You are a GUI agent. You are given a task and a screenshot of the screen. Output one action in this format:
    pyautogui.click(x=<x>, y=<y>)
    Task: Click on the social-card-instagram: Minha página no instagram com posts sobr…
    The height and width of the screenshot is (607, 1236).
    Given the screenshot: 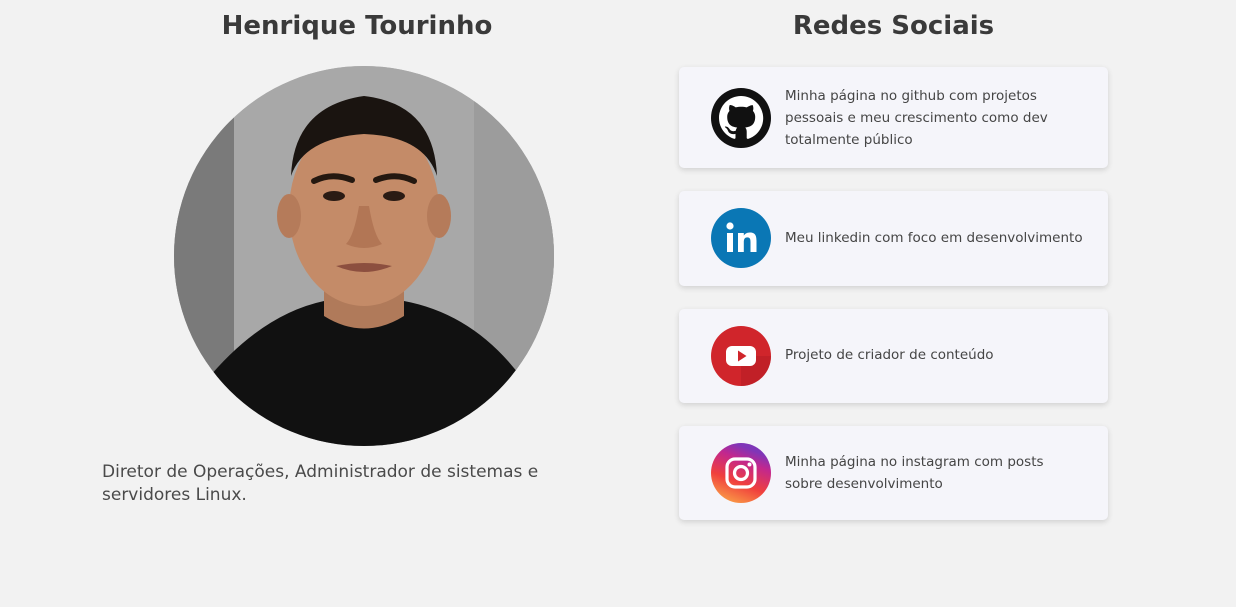 What is the action you would take?
    pyautogui.click(x=893, y=473)
    